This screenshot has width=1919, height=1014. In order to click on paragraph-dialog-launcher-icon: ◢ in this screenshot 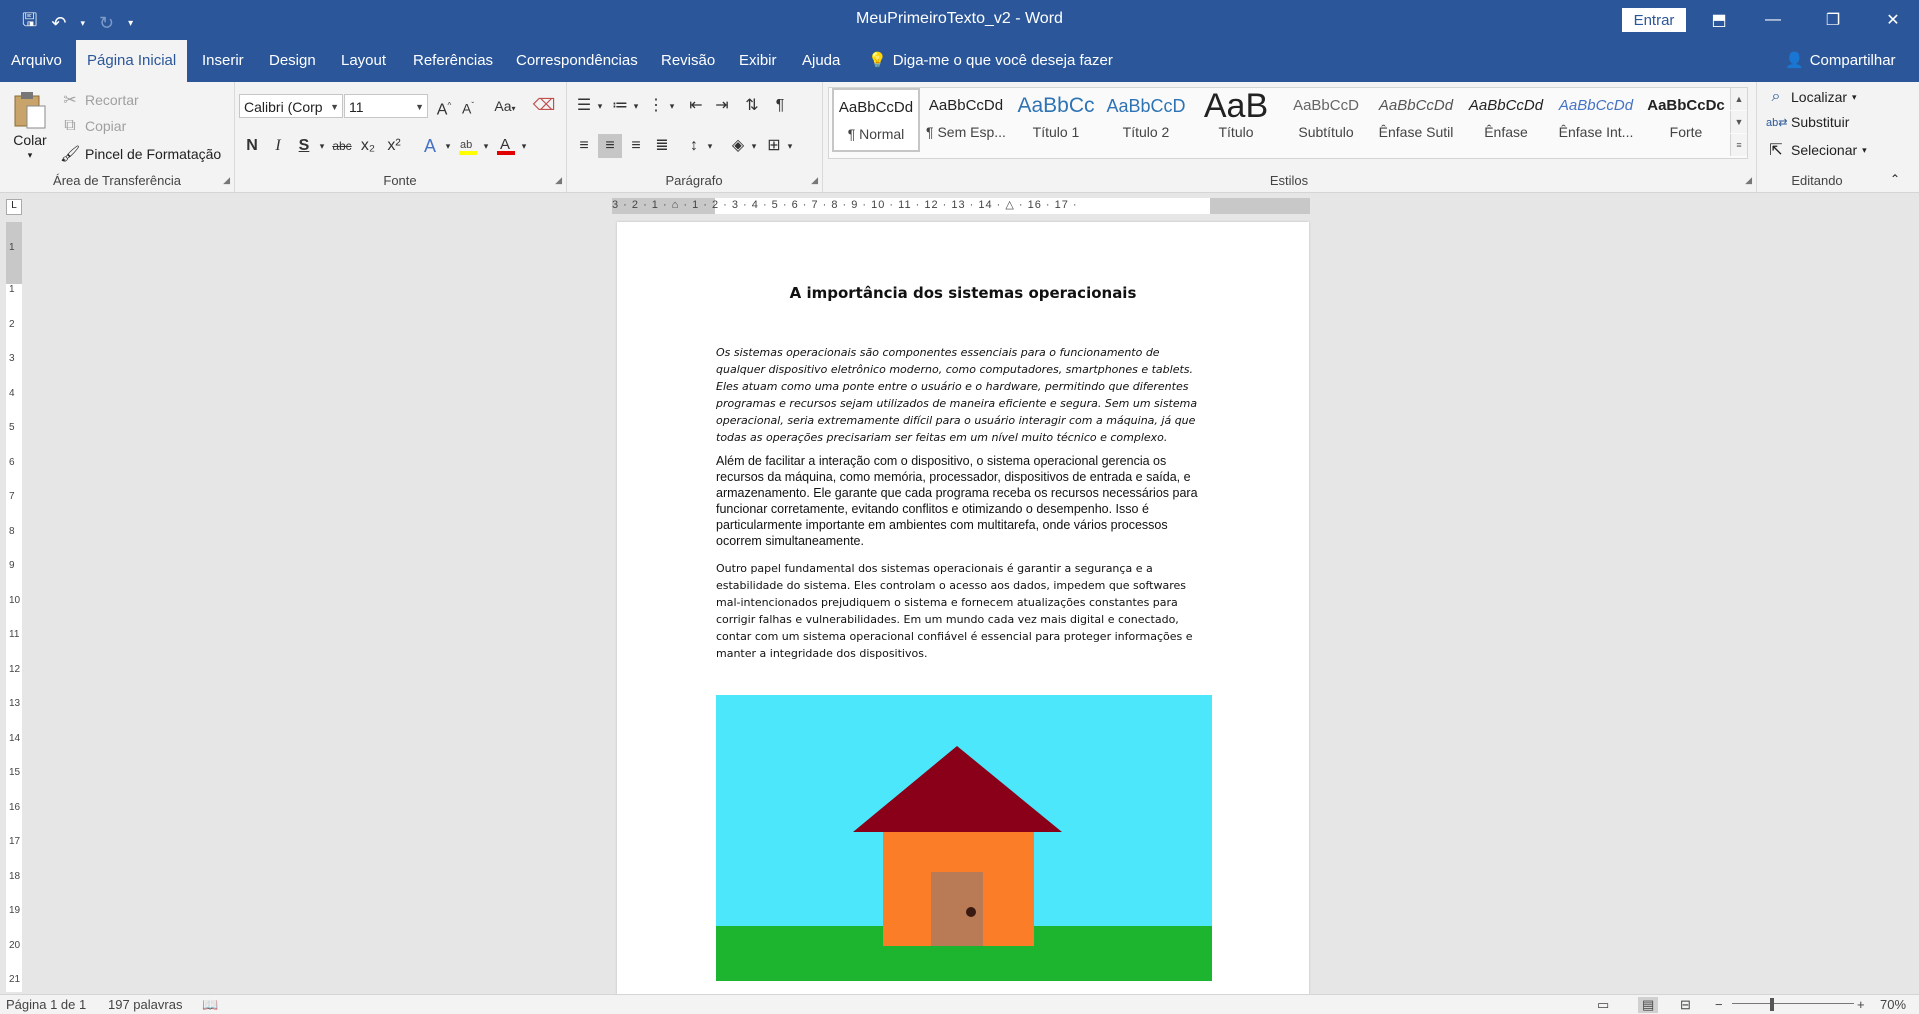, I will do `click(814, 180)`.